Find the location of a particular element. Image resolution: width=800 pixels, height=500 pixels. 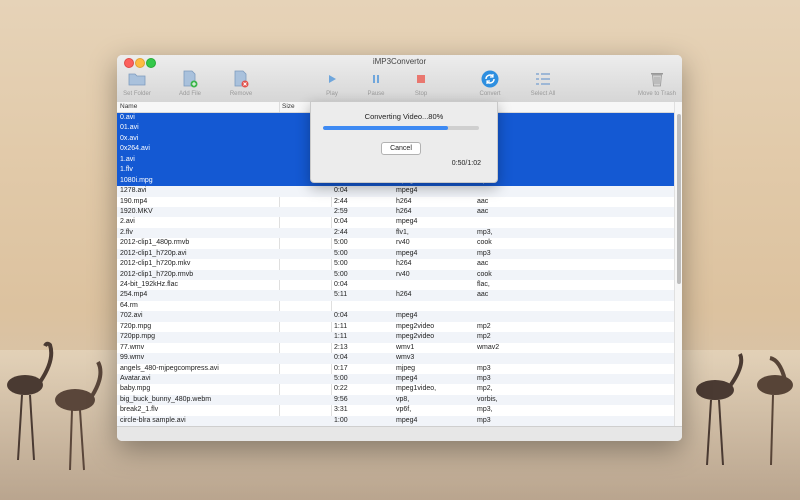

file-name-cell: 2012-clip1_h720p.avi is located at coordinates (153, 253).